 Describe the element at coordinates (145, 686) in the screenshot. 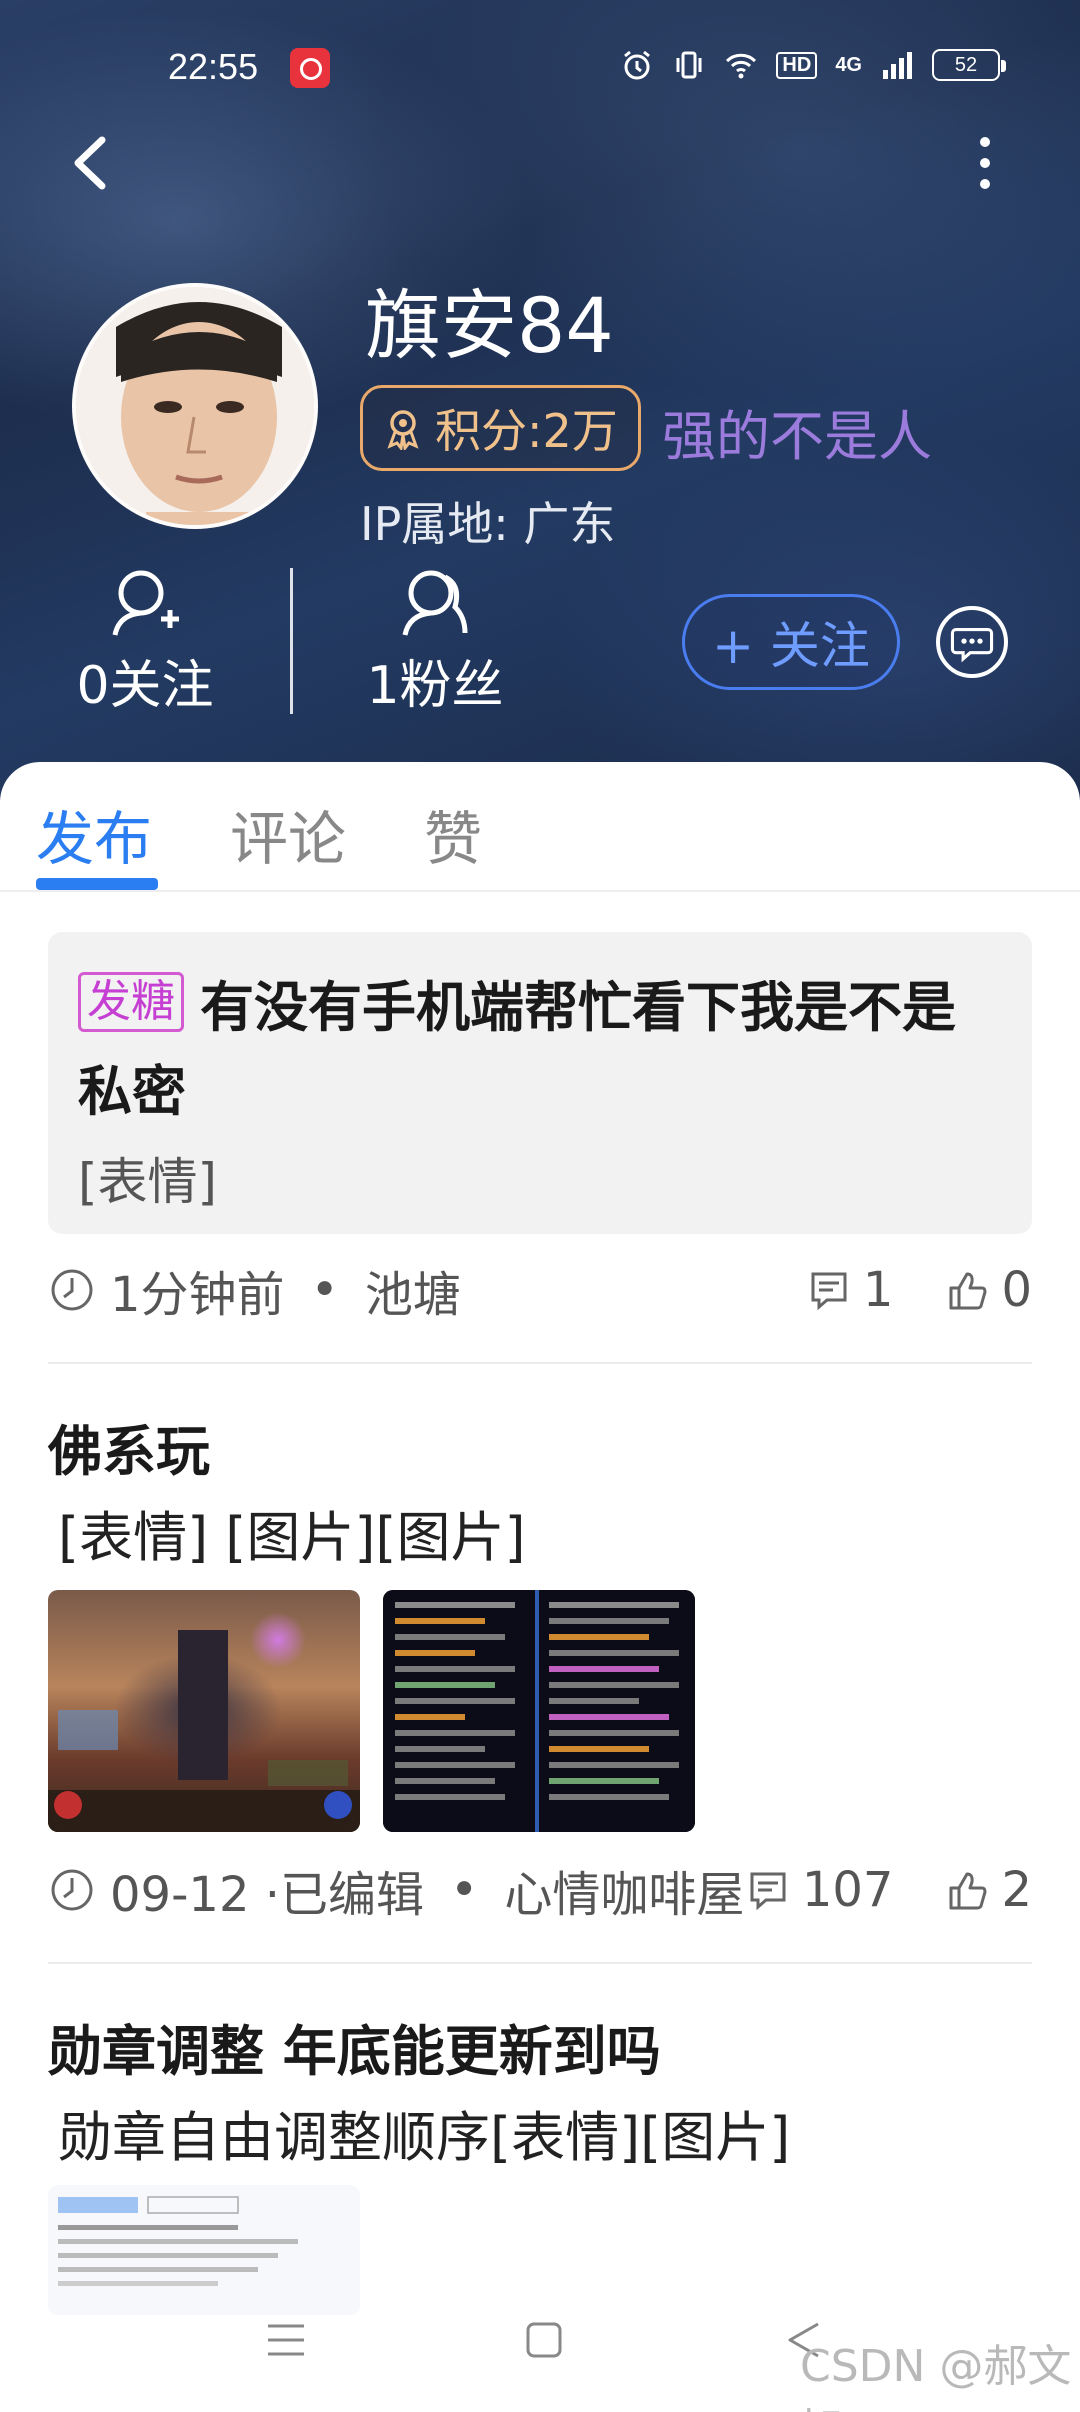

I see `following-label: 0关注` at that location.